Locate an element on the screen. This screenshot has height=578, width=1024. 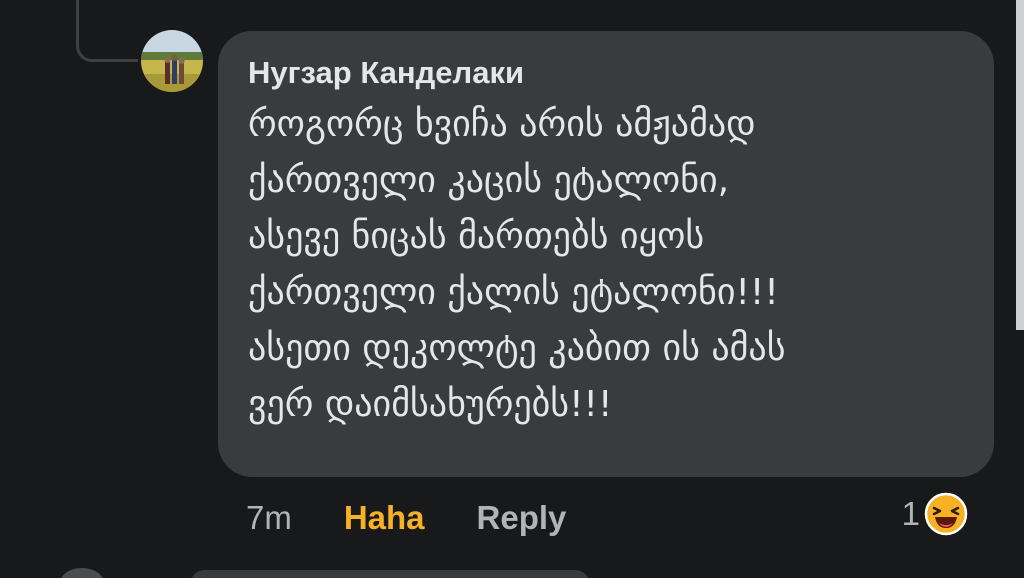
reaction-count: 1 is located at coordinates (910, 513).